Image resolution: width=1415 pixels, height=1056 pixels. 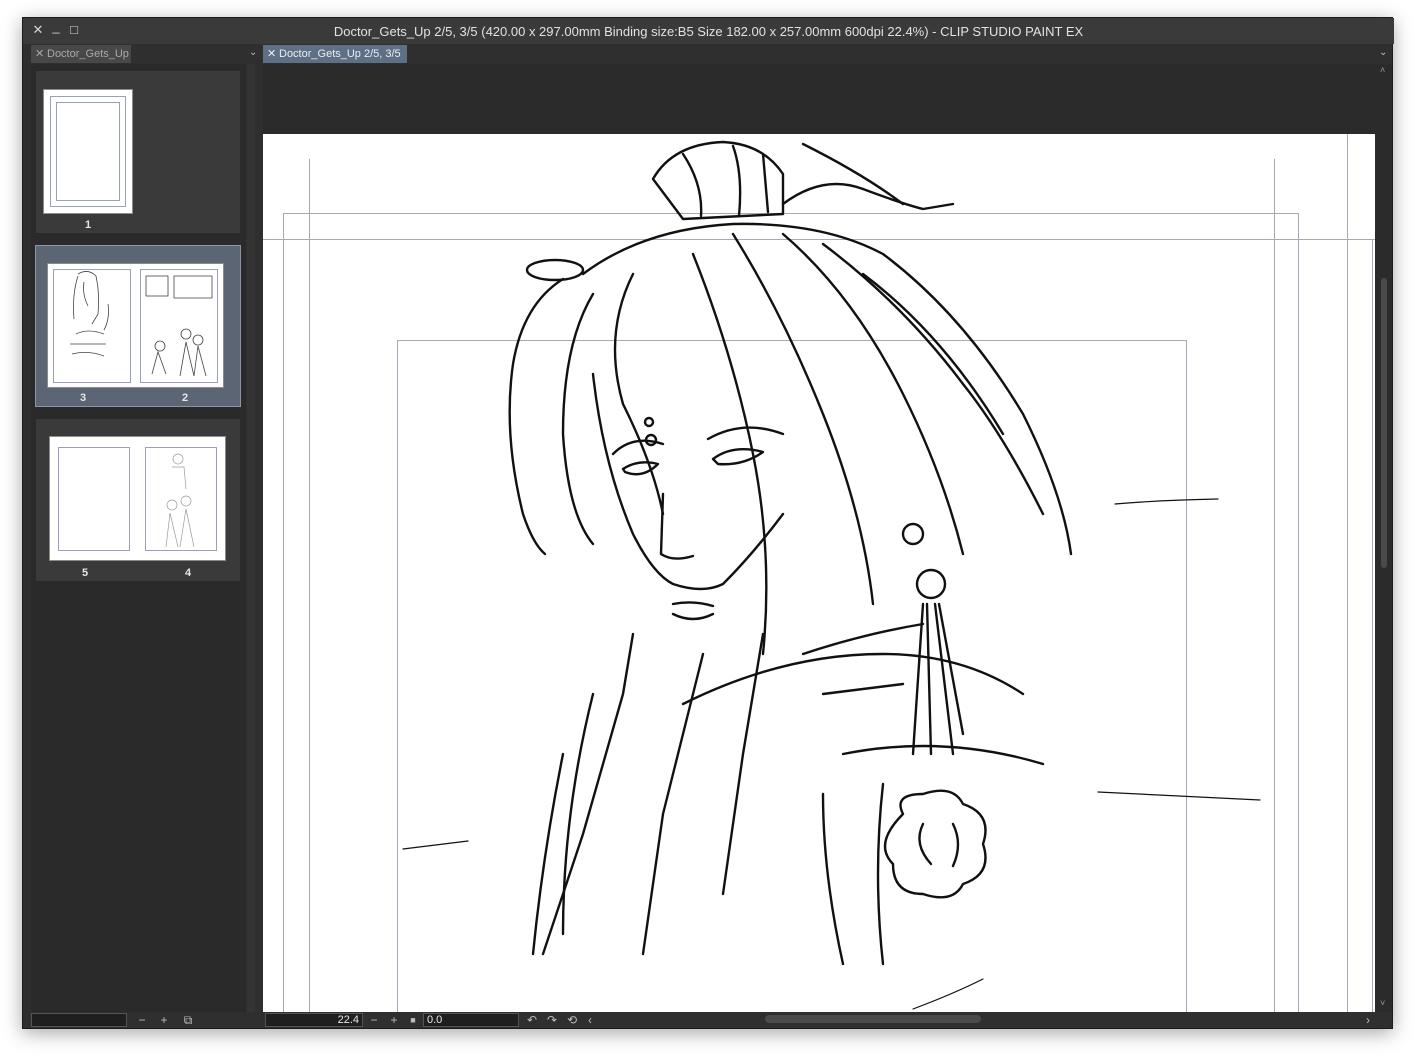 What do you see at coordinates (83, 398) in the screenshot?
I see `page-number: 3` at bounding box center [83, 398].